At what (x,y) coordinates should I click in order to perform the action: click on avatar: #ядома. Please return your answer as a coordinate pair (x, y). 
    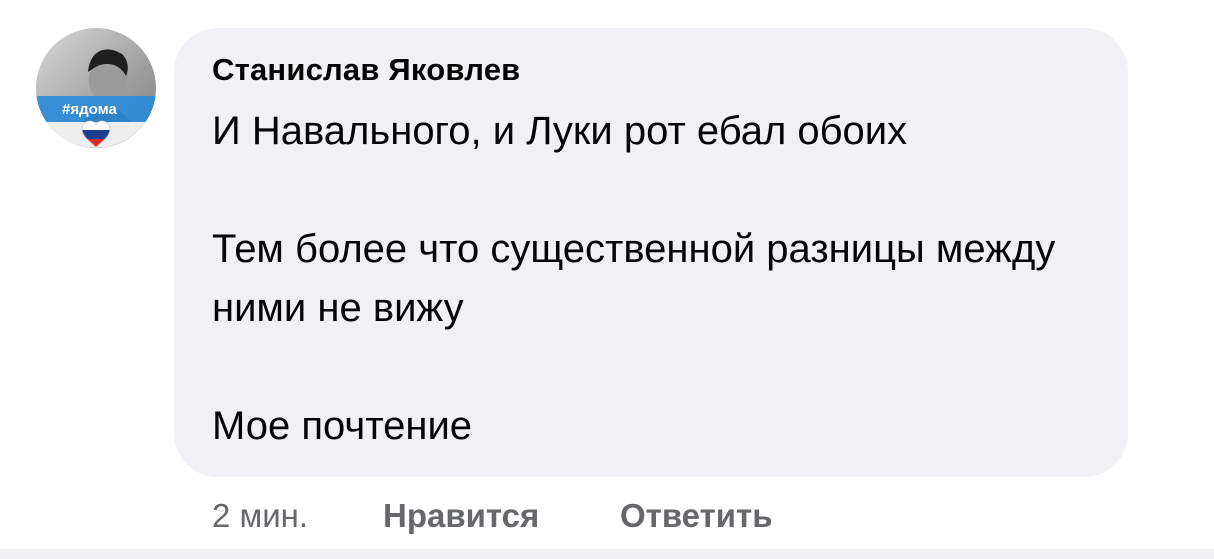
    Looking at the image, I should click on (96, 88).